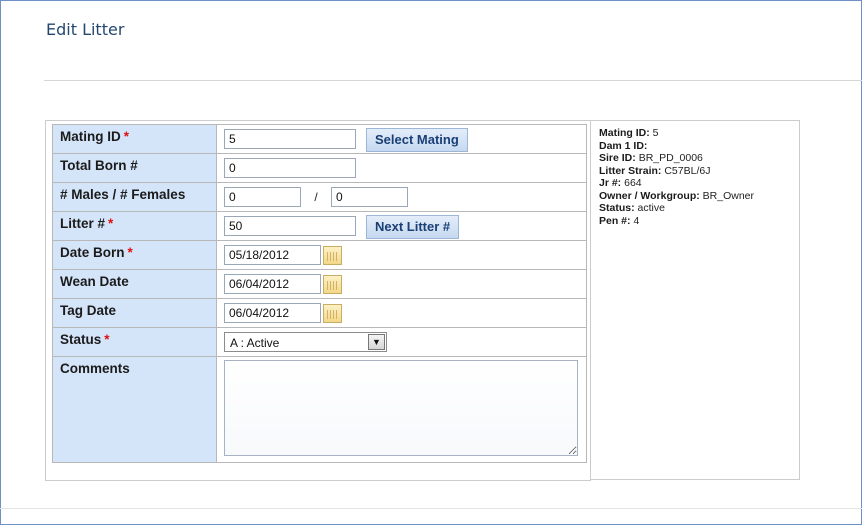 The height and width of the screenshot is (525, 862). What do you see at coordinates (633, 183) in the screenshot?
I see `summary-value: 664` at bounding box center [633, 183].